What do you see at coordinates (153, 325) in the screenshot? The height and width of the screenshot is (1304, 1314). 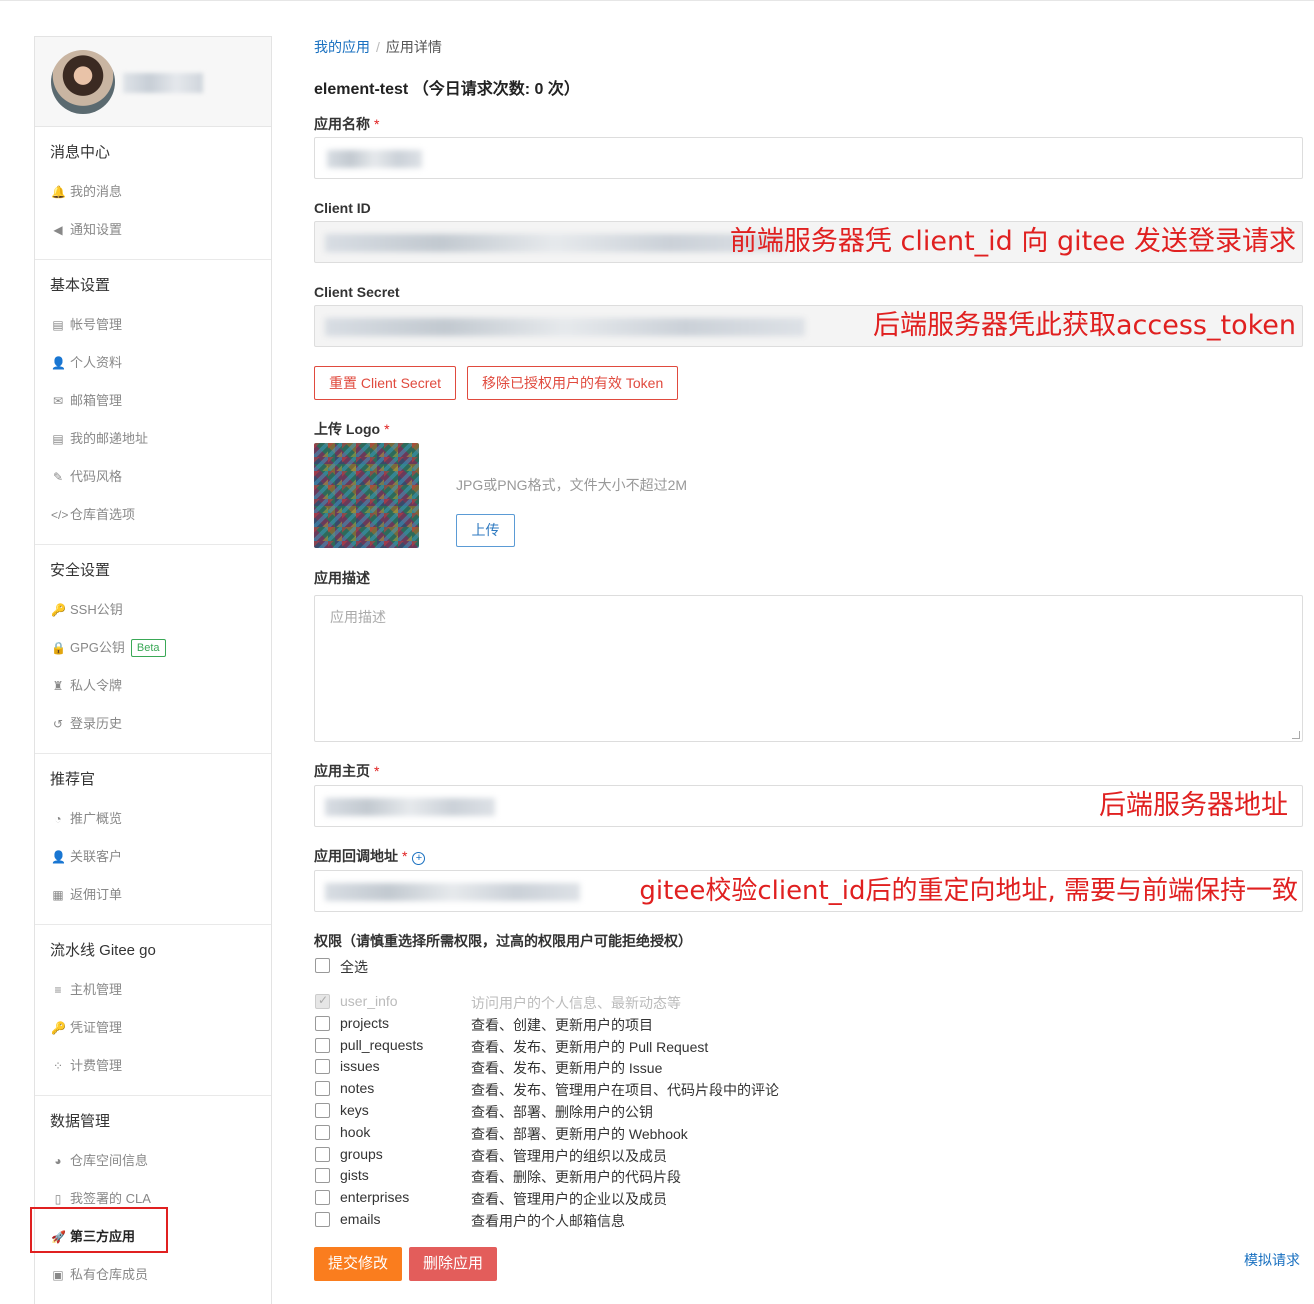 I see `sidebar-item: ▤ 帐号管理` at bounding box center [153, 325].